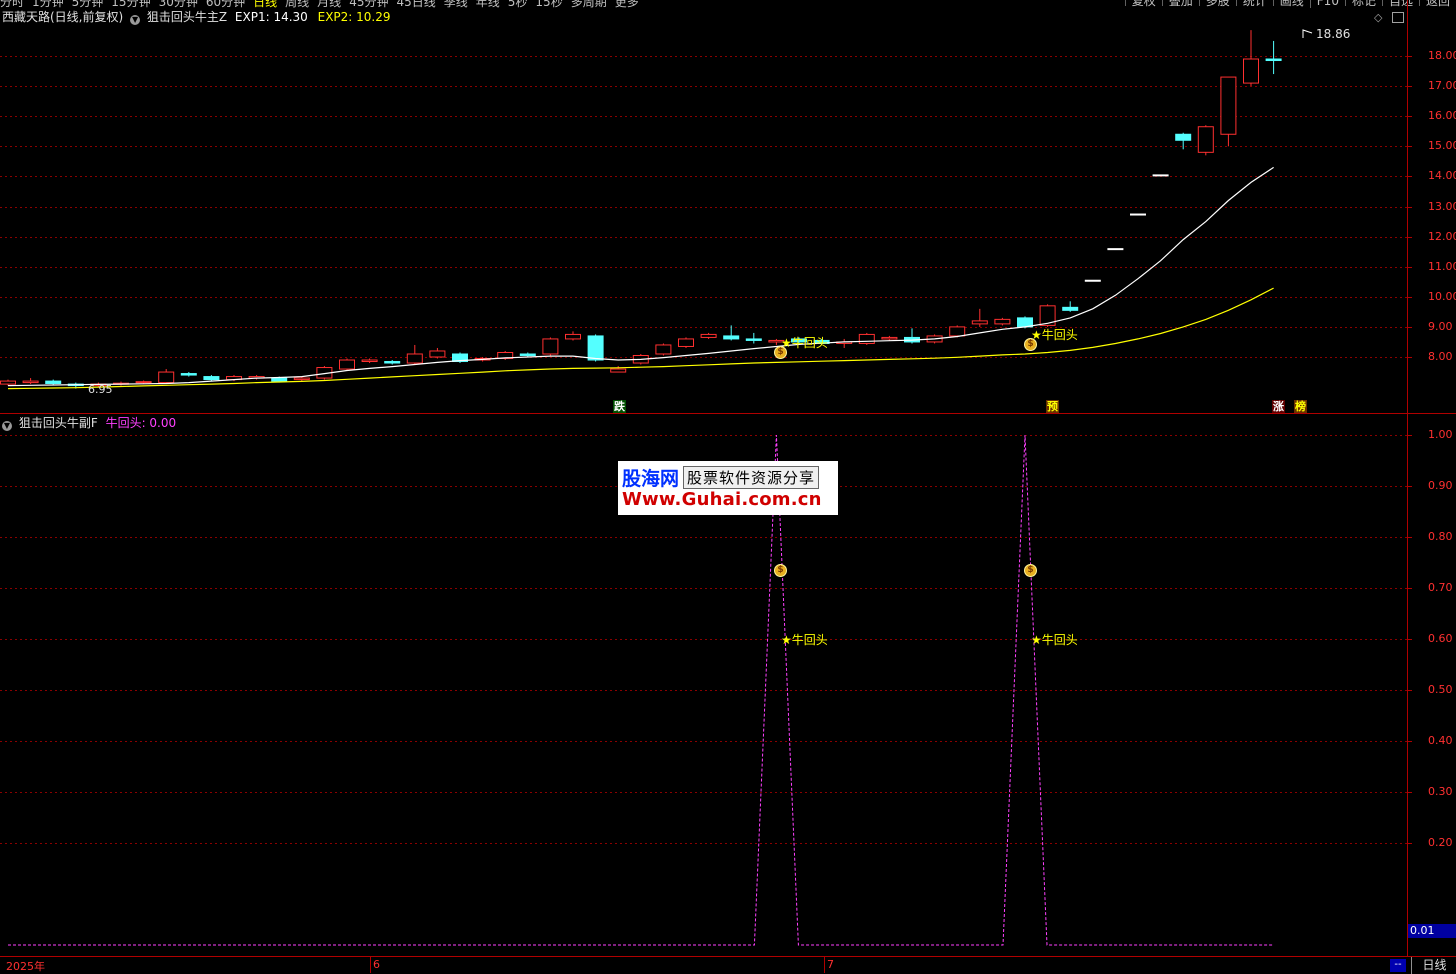 Image resolution: width=1456 pixels, height=974 pixels. Describe the element at coordinates (1442, 266) in the screenshot. I see `price-axis-label: 11.00` at that location.